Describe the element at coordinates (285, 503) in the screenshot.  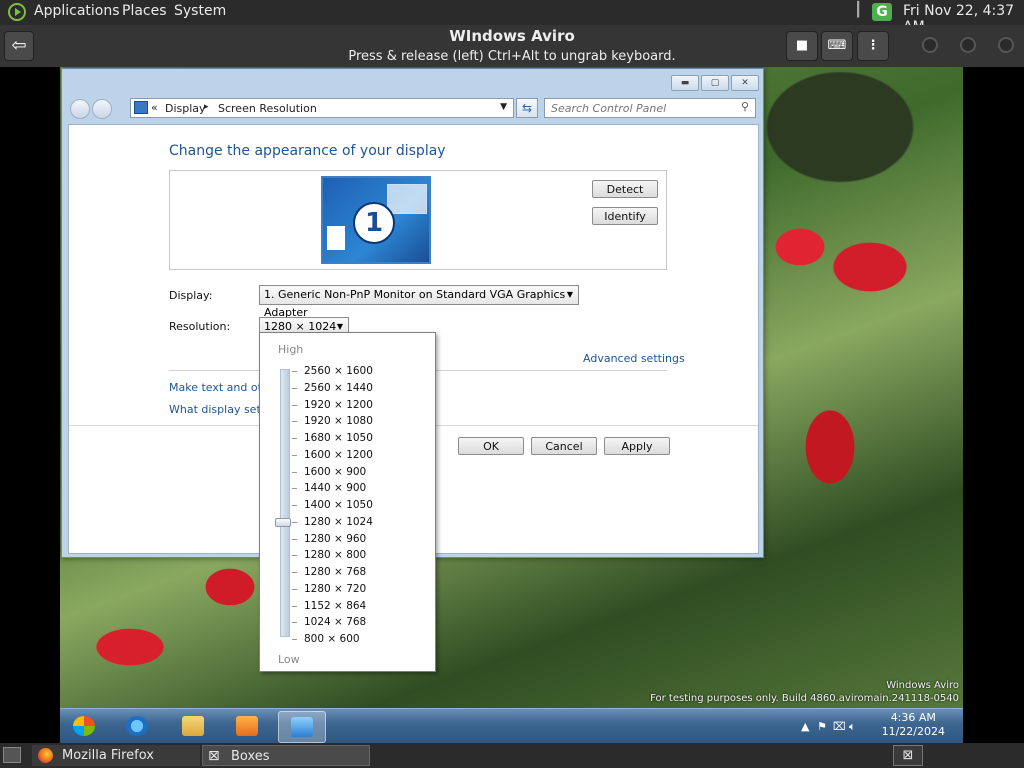
I see `resolution-slider-track` at that location.